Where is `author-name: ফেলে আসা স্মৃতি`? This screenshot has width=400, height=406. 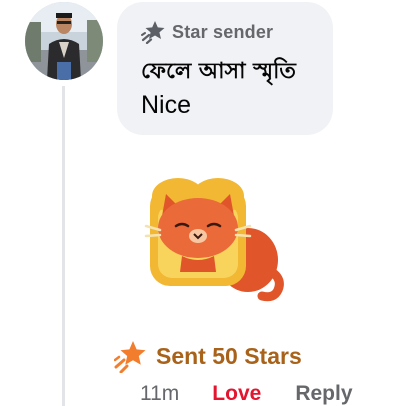 author-name: ফেলে আসা স্মৃতি is located at coordinates (218, 72).